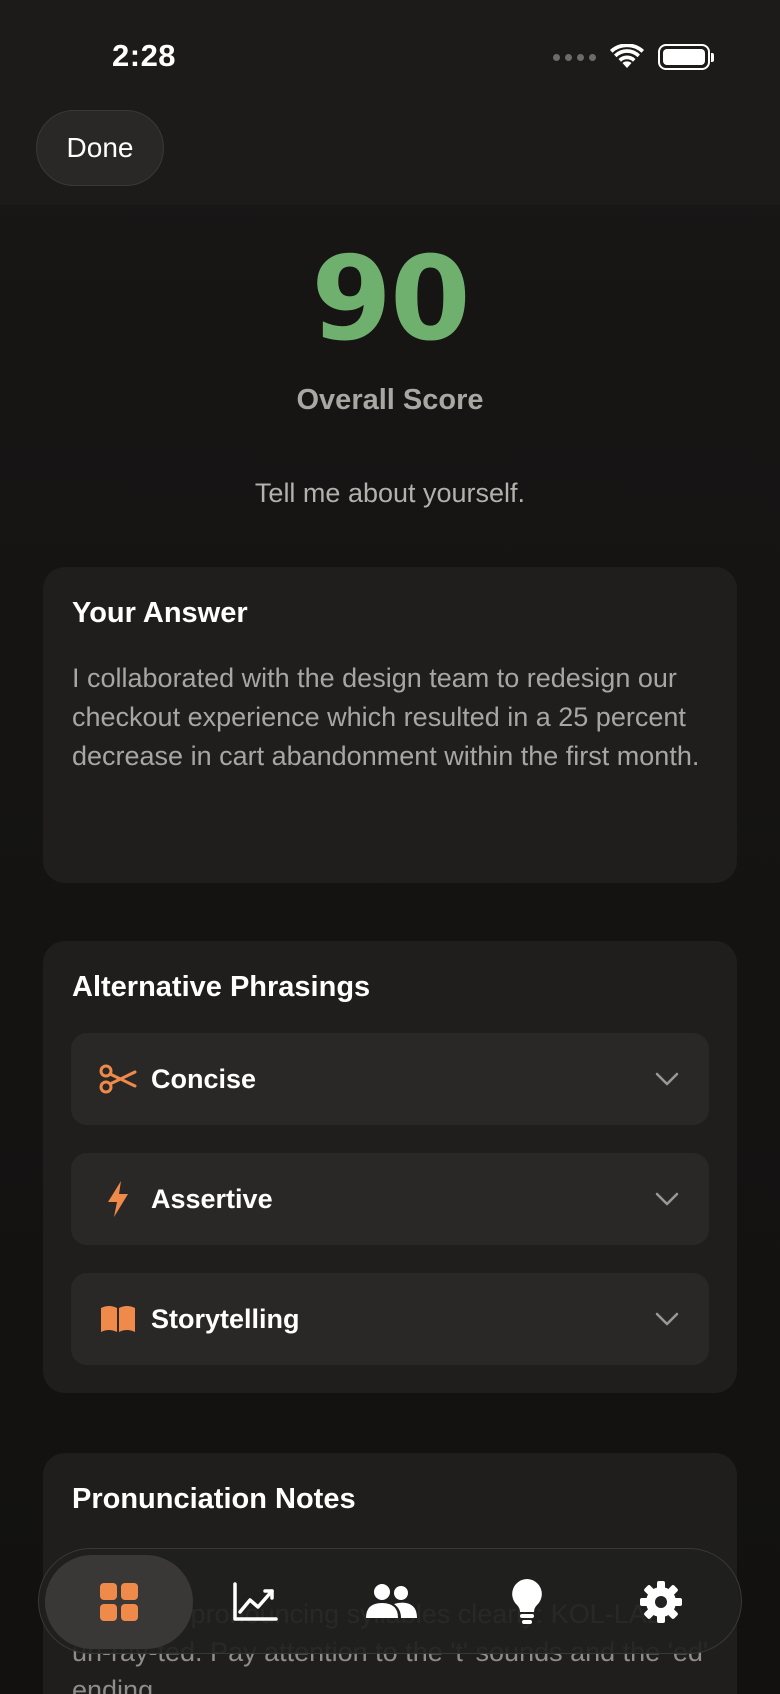  What do you see at coordinates (100, 148) in the screenshot?
I see `done-button: Done` at bounding box center [100, 148].